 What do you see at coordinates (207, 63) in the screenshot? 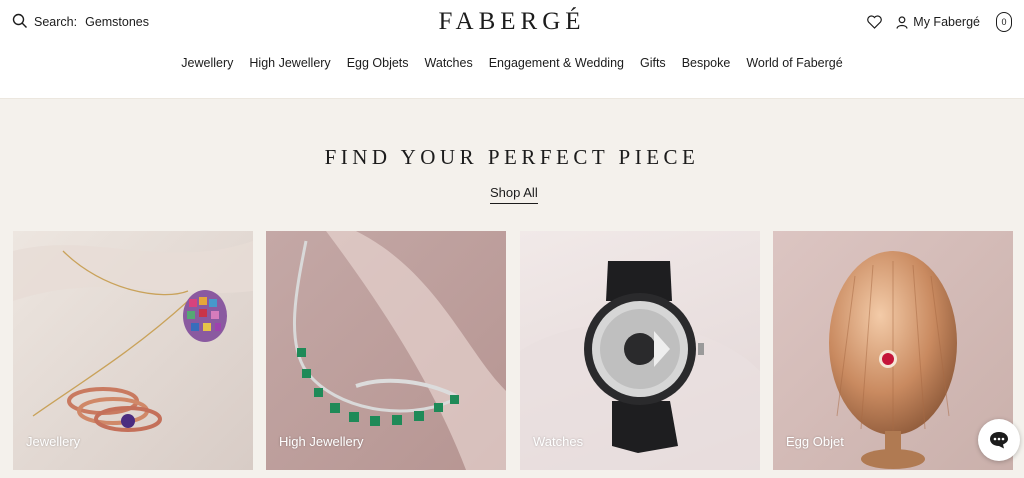
I see `nav-jewellery: Jewellery` at bounding box center [207, 63].